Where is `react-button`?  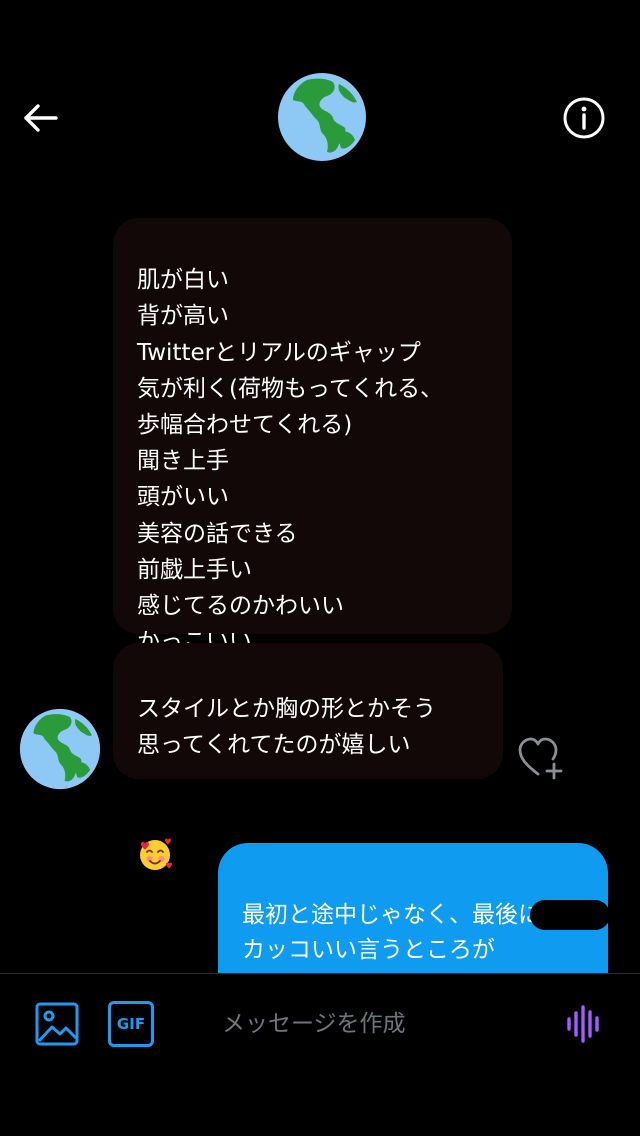
react-button is located at coordinates (542, 758).